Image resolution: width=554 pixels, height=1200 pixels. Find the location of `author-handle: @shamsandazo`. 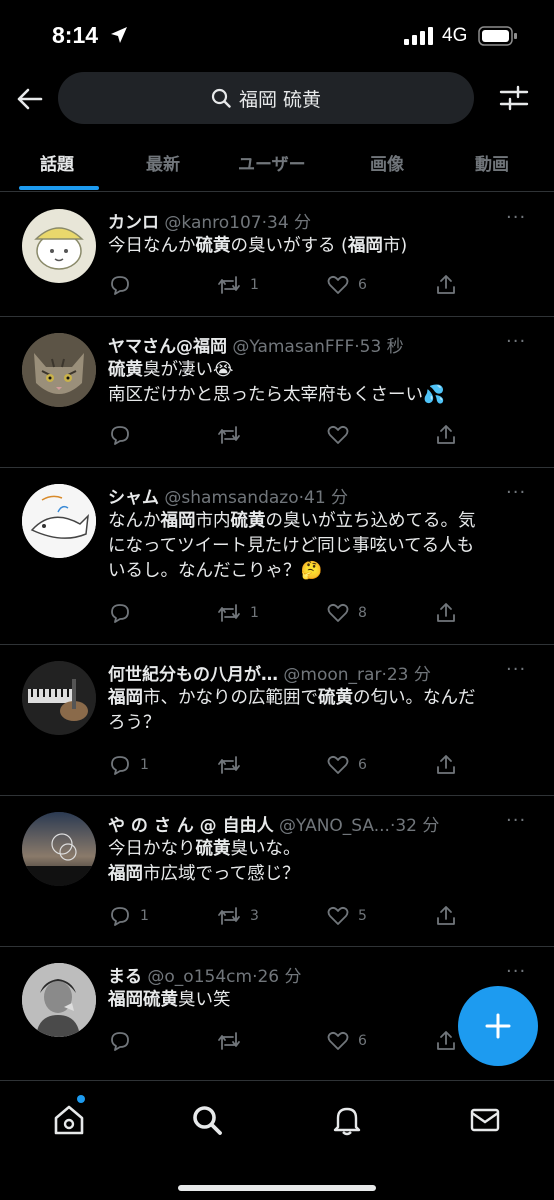

author-handle: @shamsandazo is located at coordinates (231, 498).